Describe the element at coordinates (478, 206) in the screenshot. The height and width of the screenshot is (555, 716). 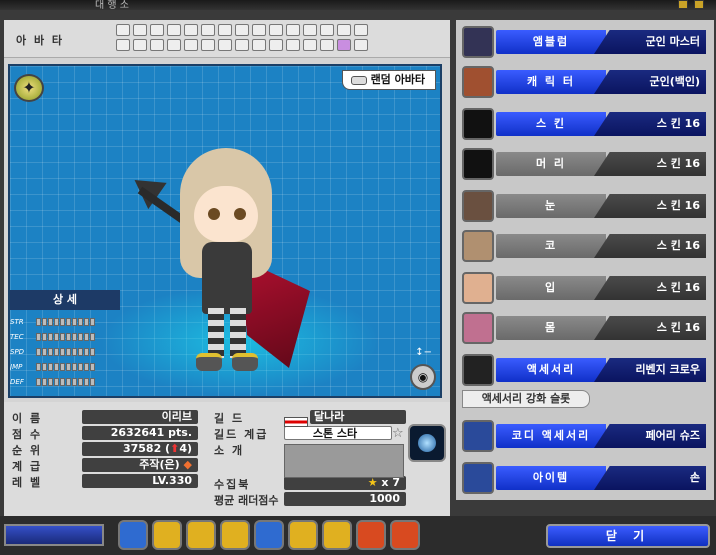
I see `eye-icon` at that location.